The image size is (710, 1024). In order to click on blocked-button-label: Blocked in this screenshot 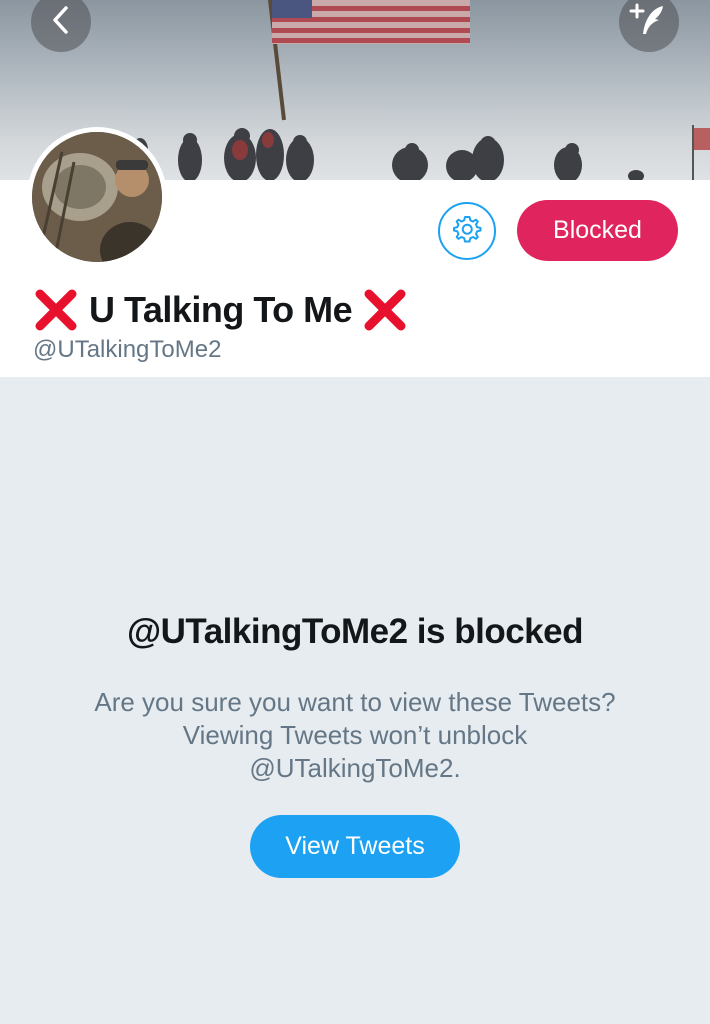, I will do `click(597, 230)`.